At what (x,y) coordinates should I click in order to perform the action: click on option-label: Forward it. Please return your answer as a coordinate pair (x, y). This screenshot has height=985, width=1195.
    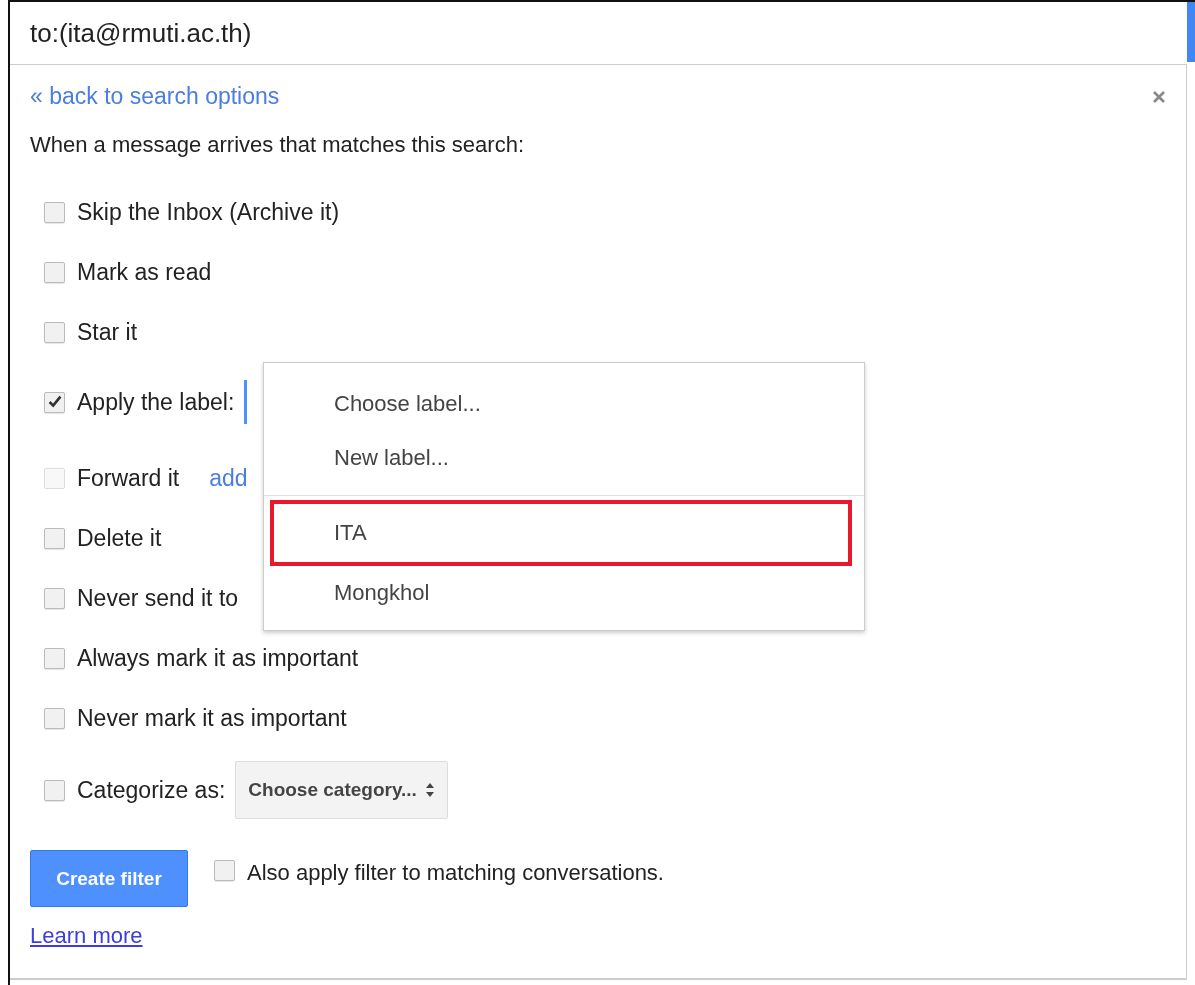
    Looking at the image, I should click on (128, 478).